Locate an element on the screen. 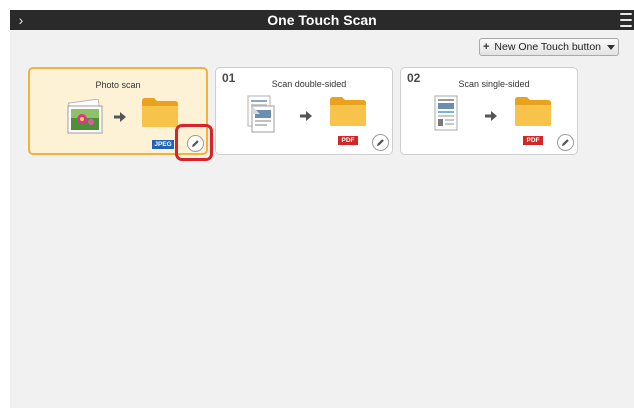  hamburger-menu-button is located at coordinates (626, 20).